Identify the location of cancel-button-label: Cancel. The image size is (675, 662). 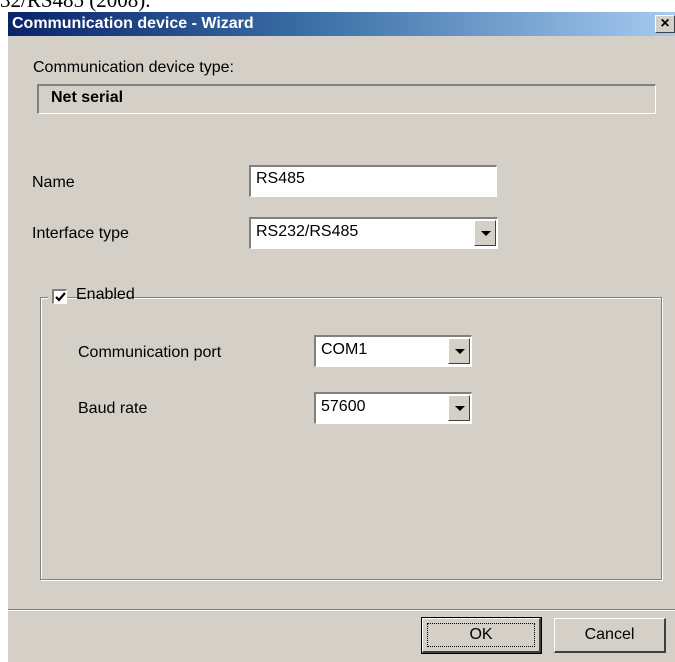
(609, 634).